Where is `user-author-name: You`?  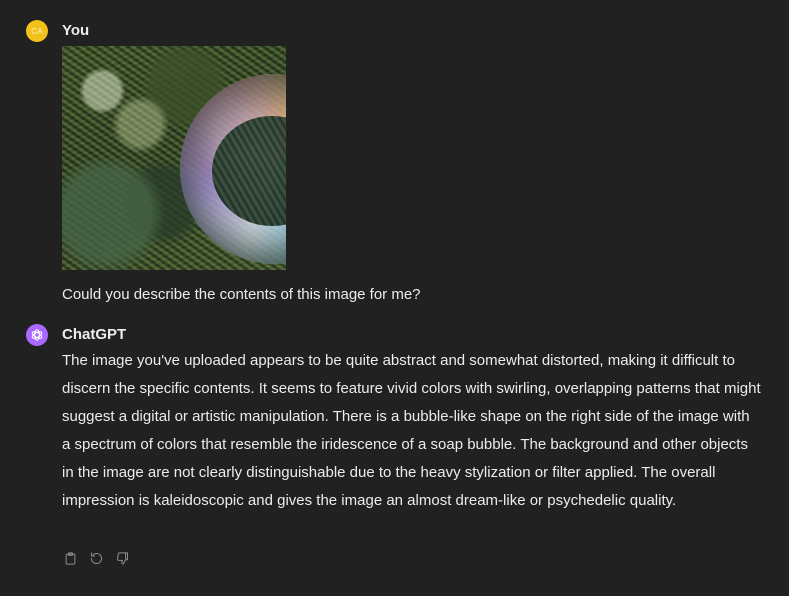
user-author-name: You is located at coordinates (76, 30).